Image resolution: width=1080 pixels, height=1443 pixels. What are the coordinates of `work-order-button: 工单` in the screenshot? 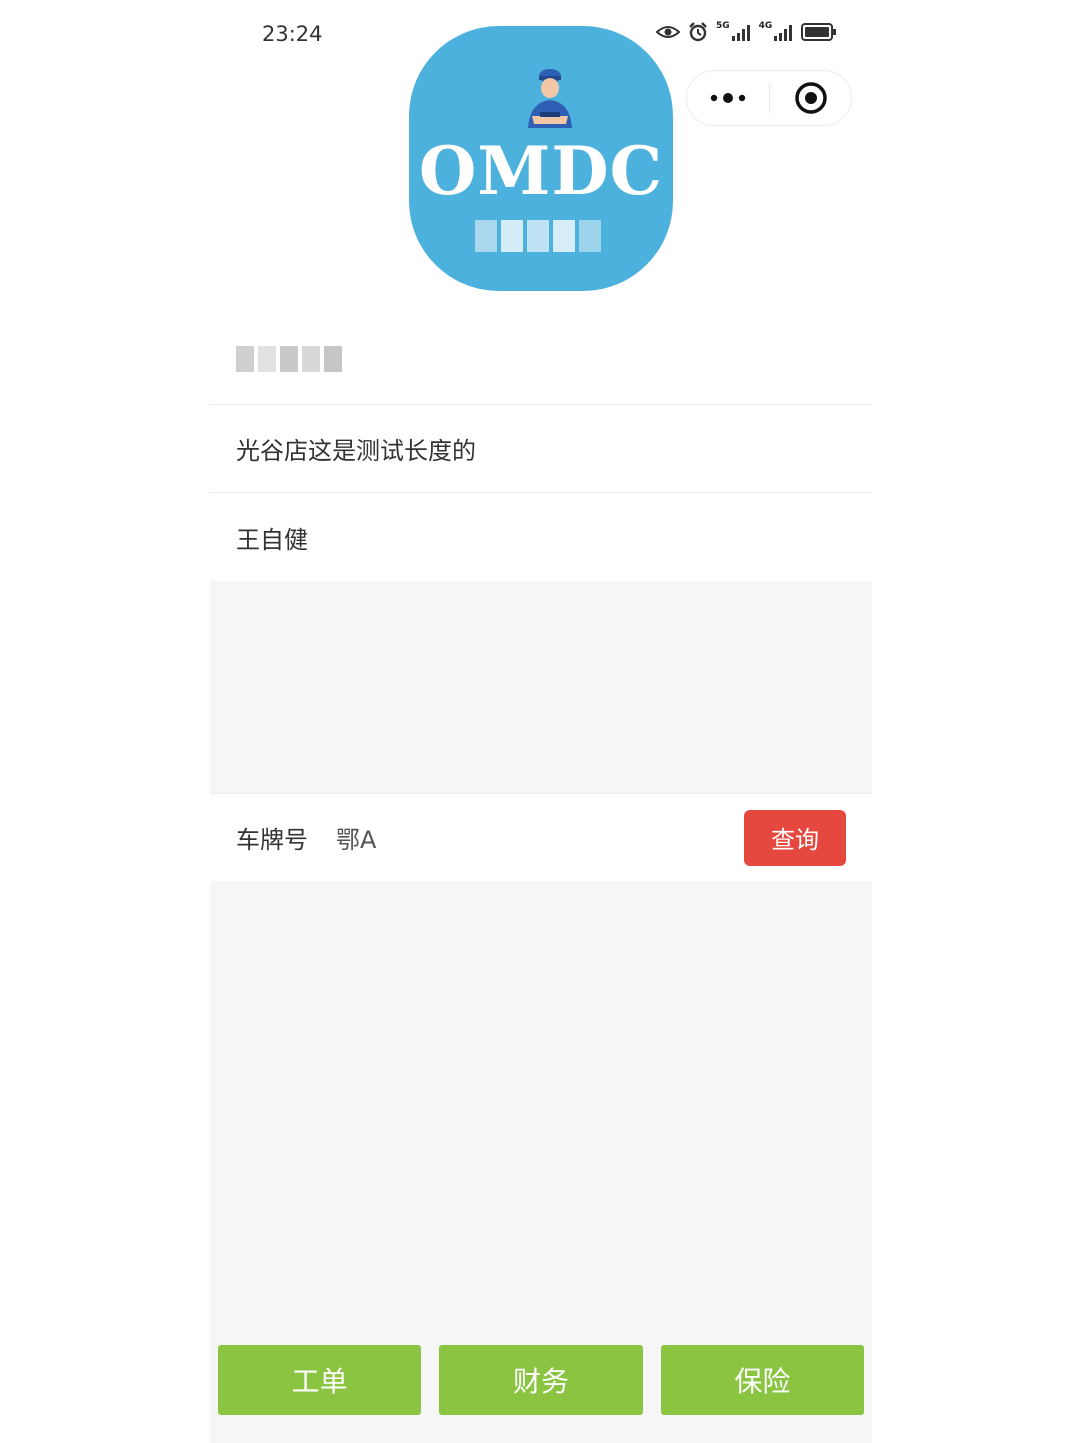 It's located at (320, 1380).